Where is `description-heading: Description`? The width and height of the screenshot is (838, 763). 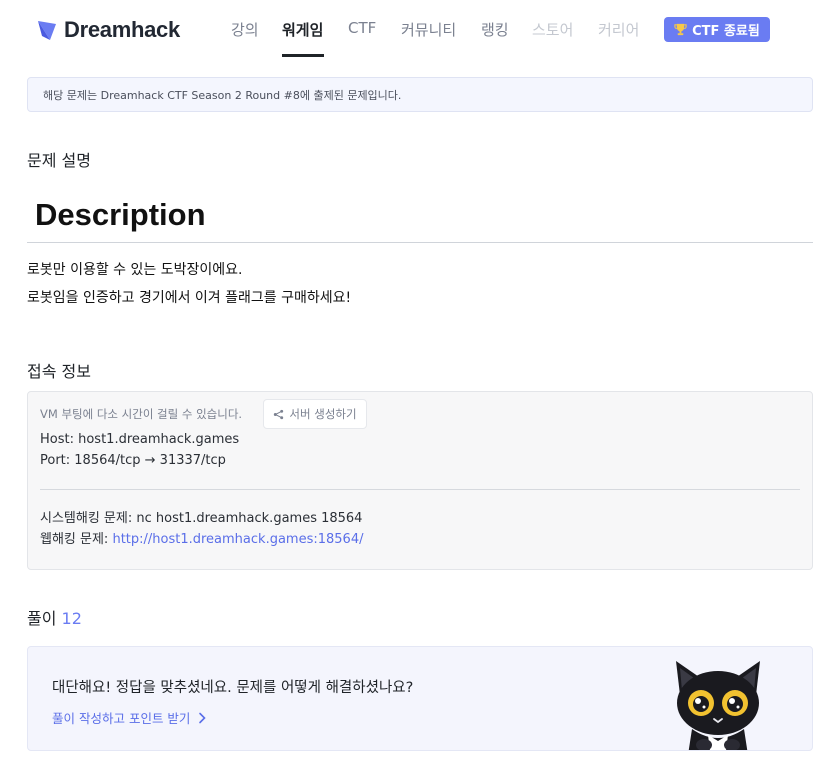 description-heading: Description is located at coordinates (120, 214).